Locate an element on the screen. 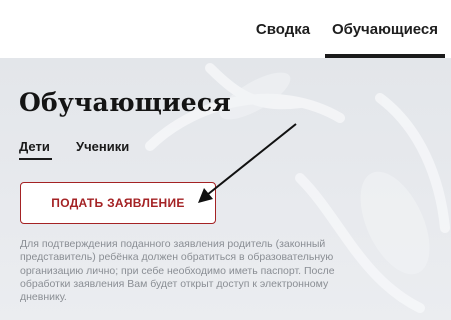 The width and height of the screenshot is (451, 320). annotation-arrow-icon is located at coordinates (247, 163).